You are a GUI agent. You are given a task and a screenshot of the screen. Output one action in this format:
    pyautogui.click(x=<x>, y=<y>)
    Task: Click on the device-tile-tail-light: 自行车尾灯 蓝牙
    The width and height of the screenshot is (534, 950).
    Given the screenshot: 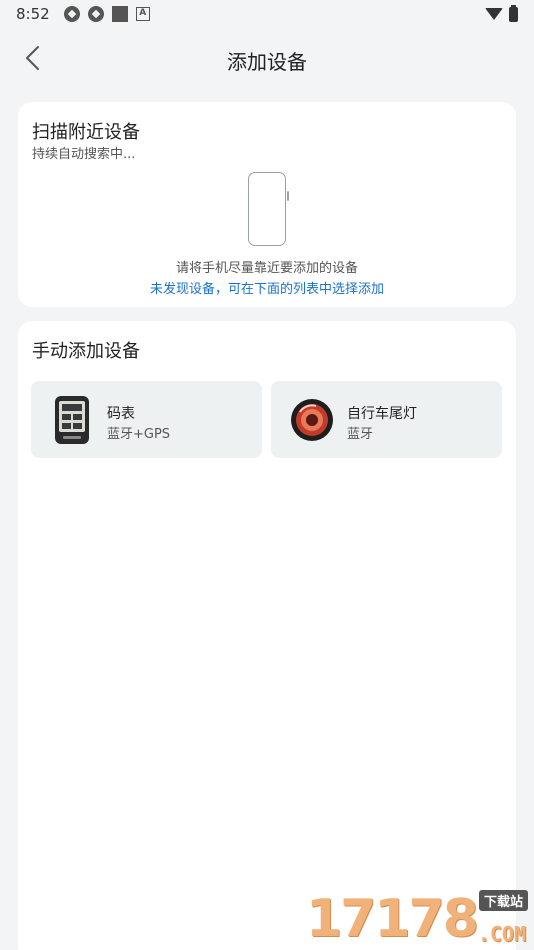 What is the action you would take?
    pyautogui.click(x=386, y=419)
    